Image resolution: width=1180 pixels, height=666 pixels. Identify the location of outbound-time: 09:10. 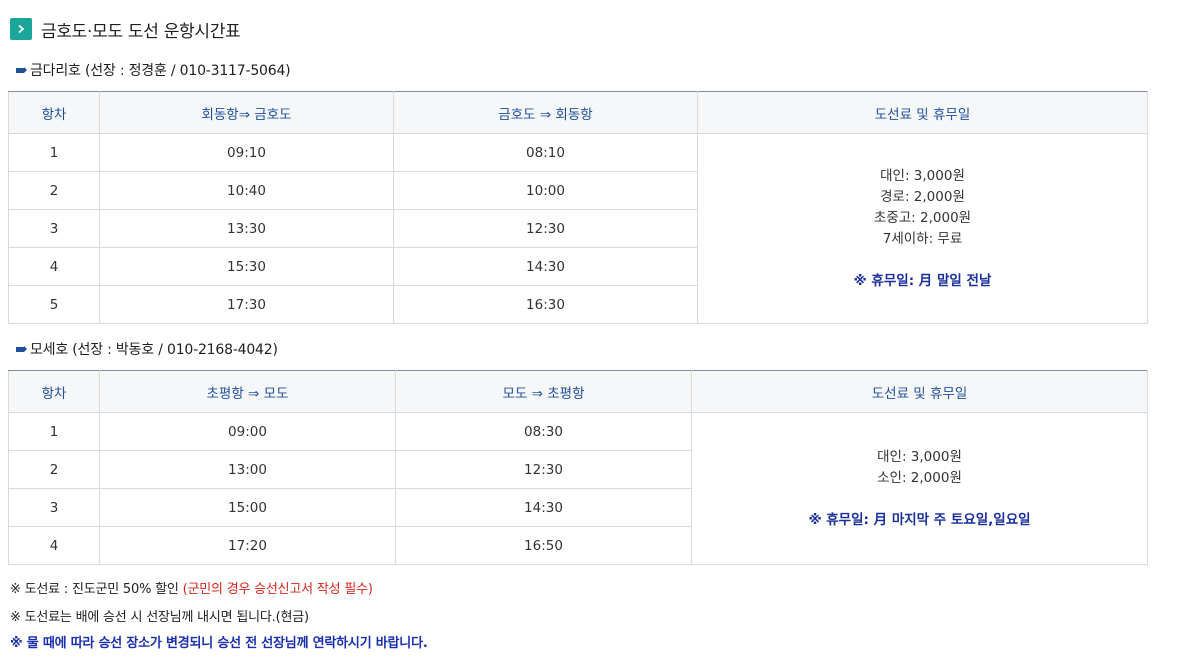
(246, 152).